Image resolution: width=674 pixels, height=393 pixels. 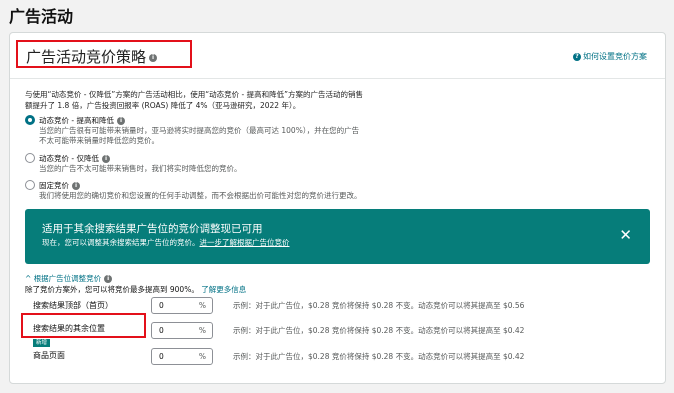 What do you see at coordinates (76, 120) in the screenshot?
I see `option-label-text: 动态竞价 - 提高和降低` at bounding box center [76, 120].